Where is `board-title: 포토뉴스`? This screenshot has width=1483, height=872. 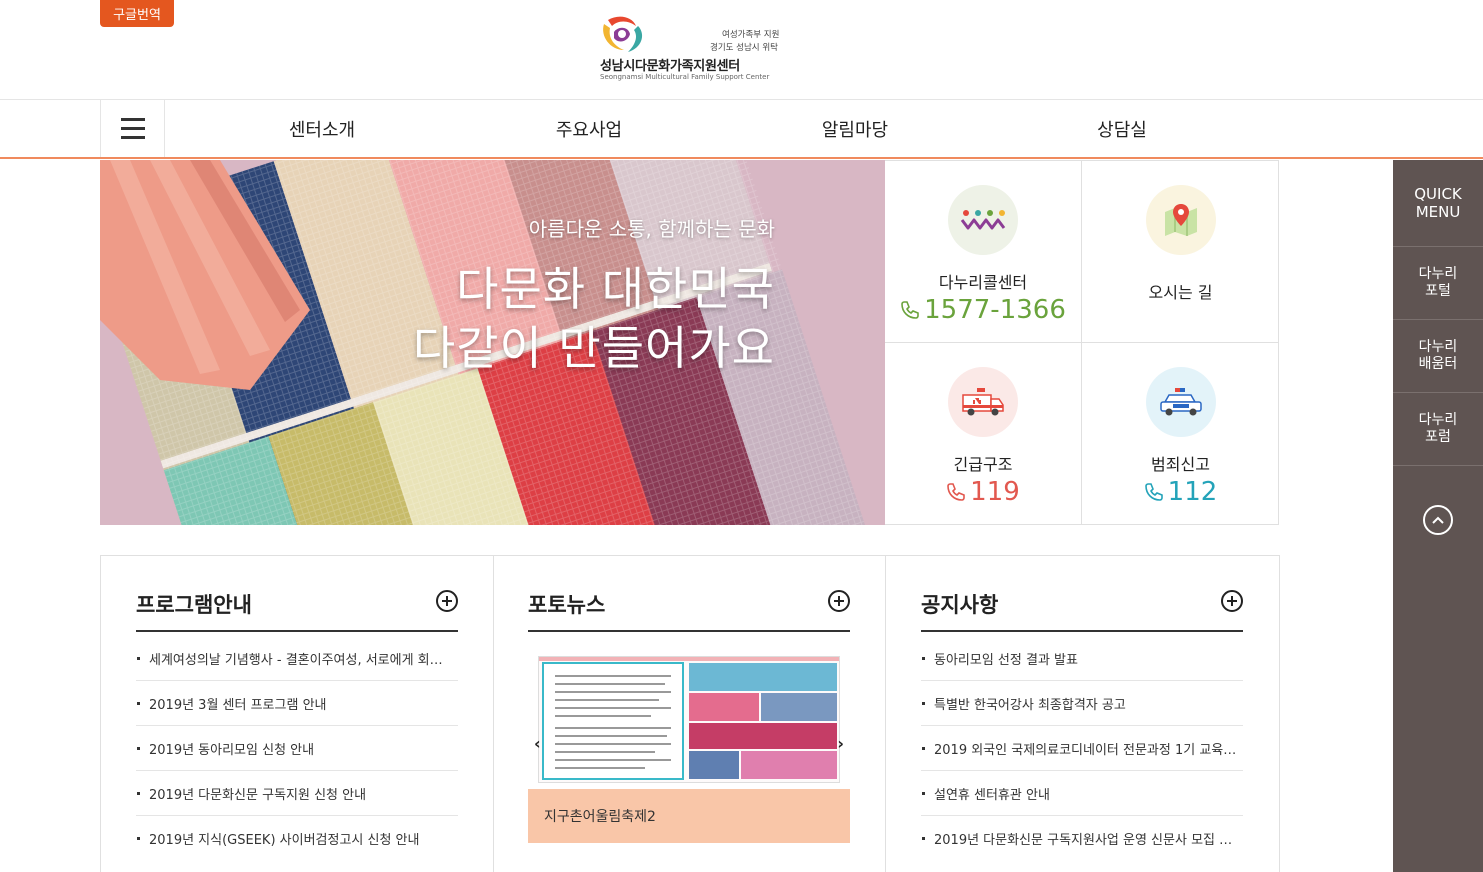
board-title: 포토뉴스 is located at coordinates (567, 605).